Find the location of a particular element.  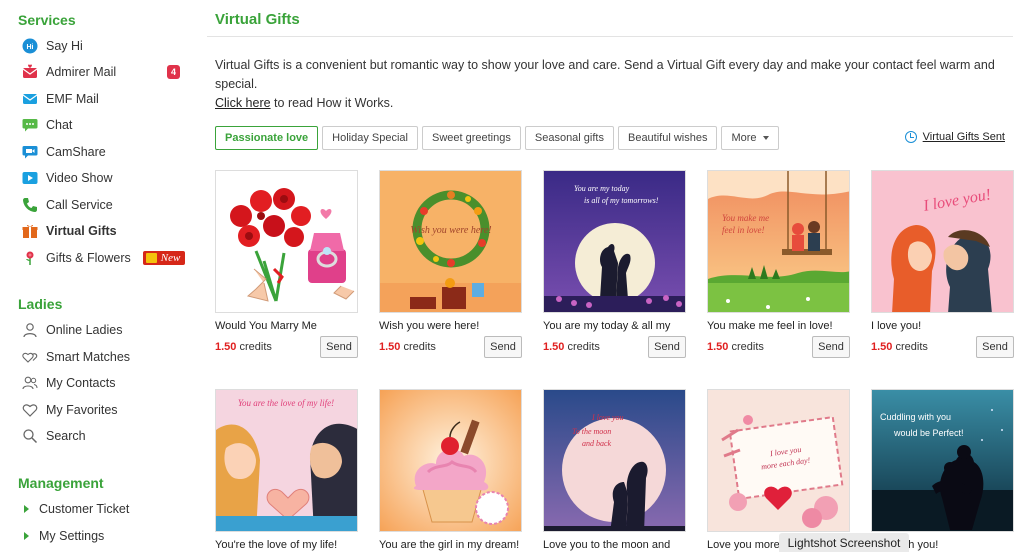

gift-image: You are my today is all of my tomorrows! is located at coordinates (614, 241).